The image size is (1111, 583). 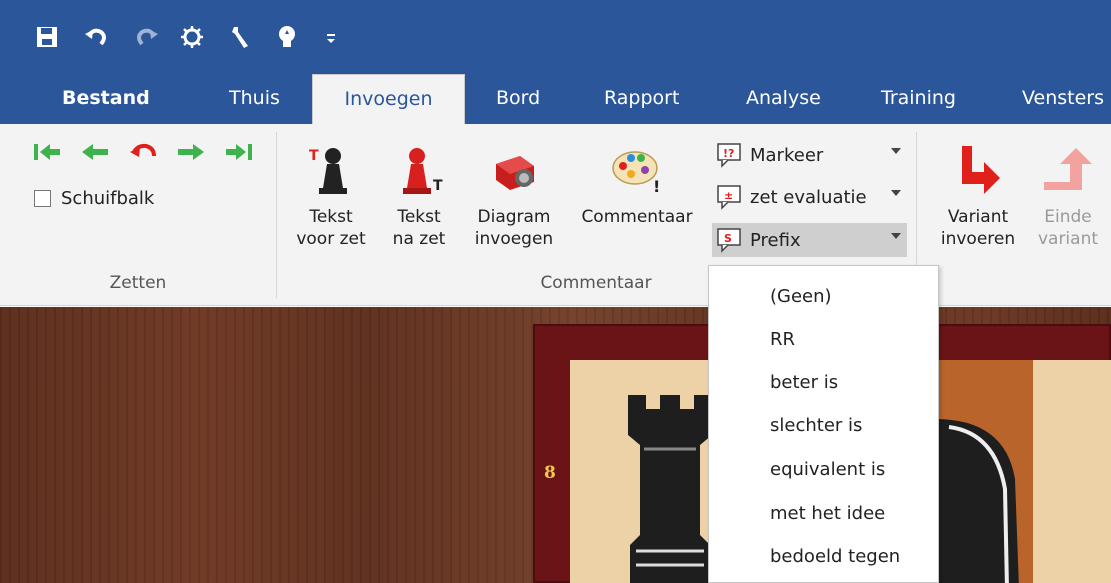 I want to click on tab-analyse: Analyse, so click(x=783, y=104).